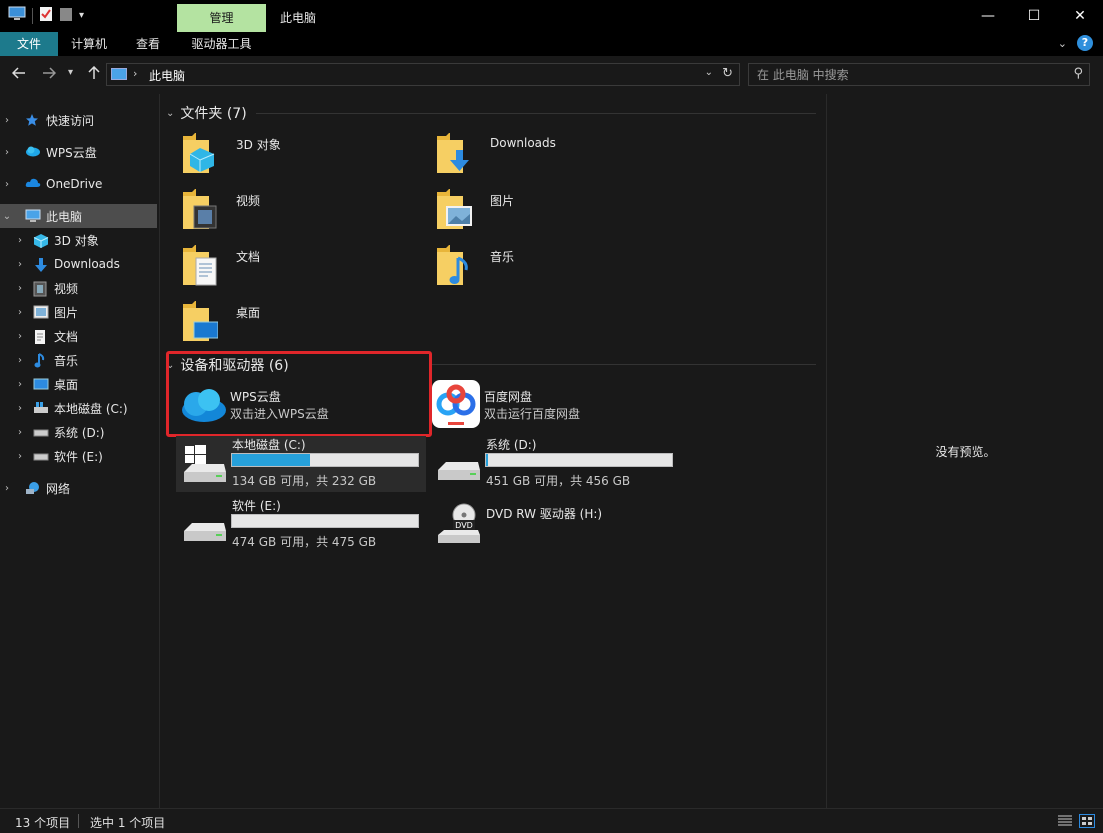  I want to click on up-button, so click(94, 74).